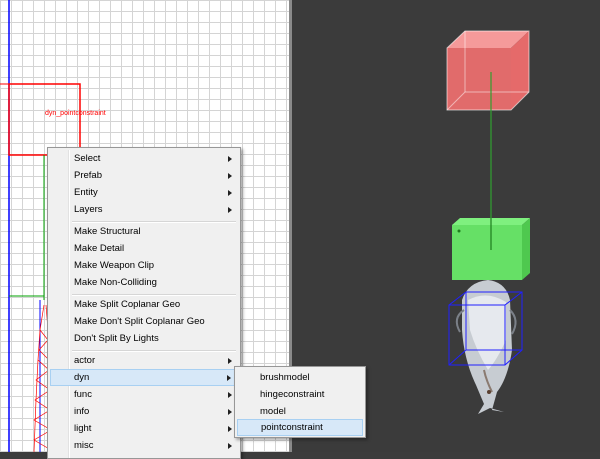 The image size is (600, 459). What do you see at coordinates (144, 282) in the screenshot?
I see `menu-item-make-non-colliding: Make Non-Colliding` at bounding box center [144, 282].